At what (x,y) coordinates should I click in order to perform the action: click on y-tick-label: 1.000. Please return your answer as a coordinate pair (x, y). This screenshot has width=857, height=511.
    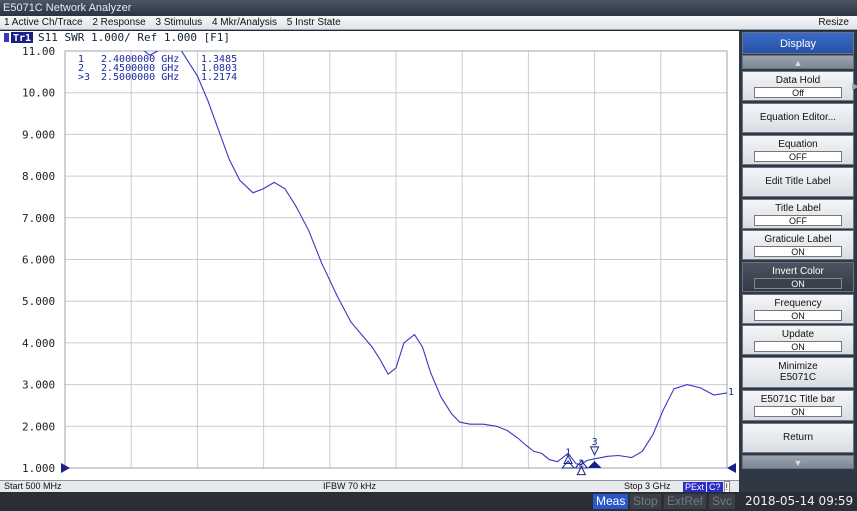
    Looking at the image, I should click on (38, 468).